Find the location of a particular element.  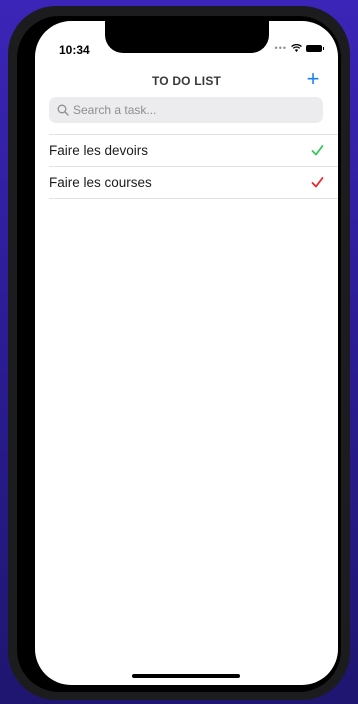

task-row: Faire les courses is located at coordinates (193, 183).